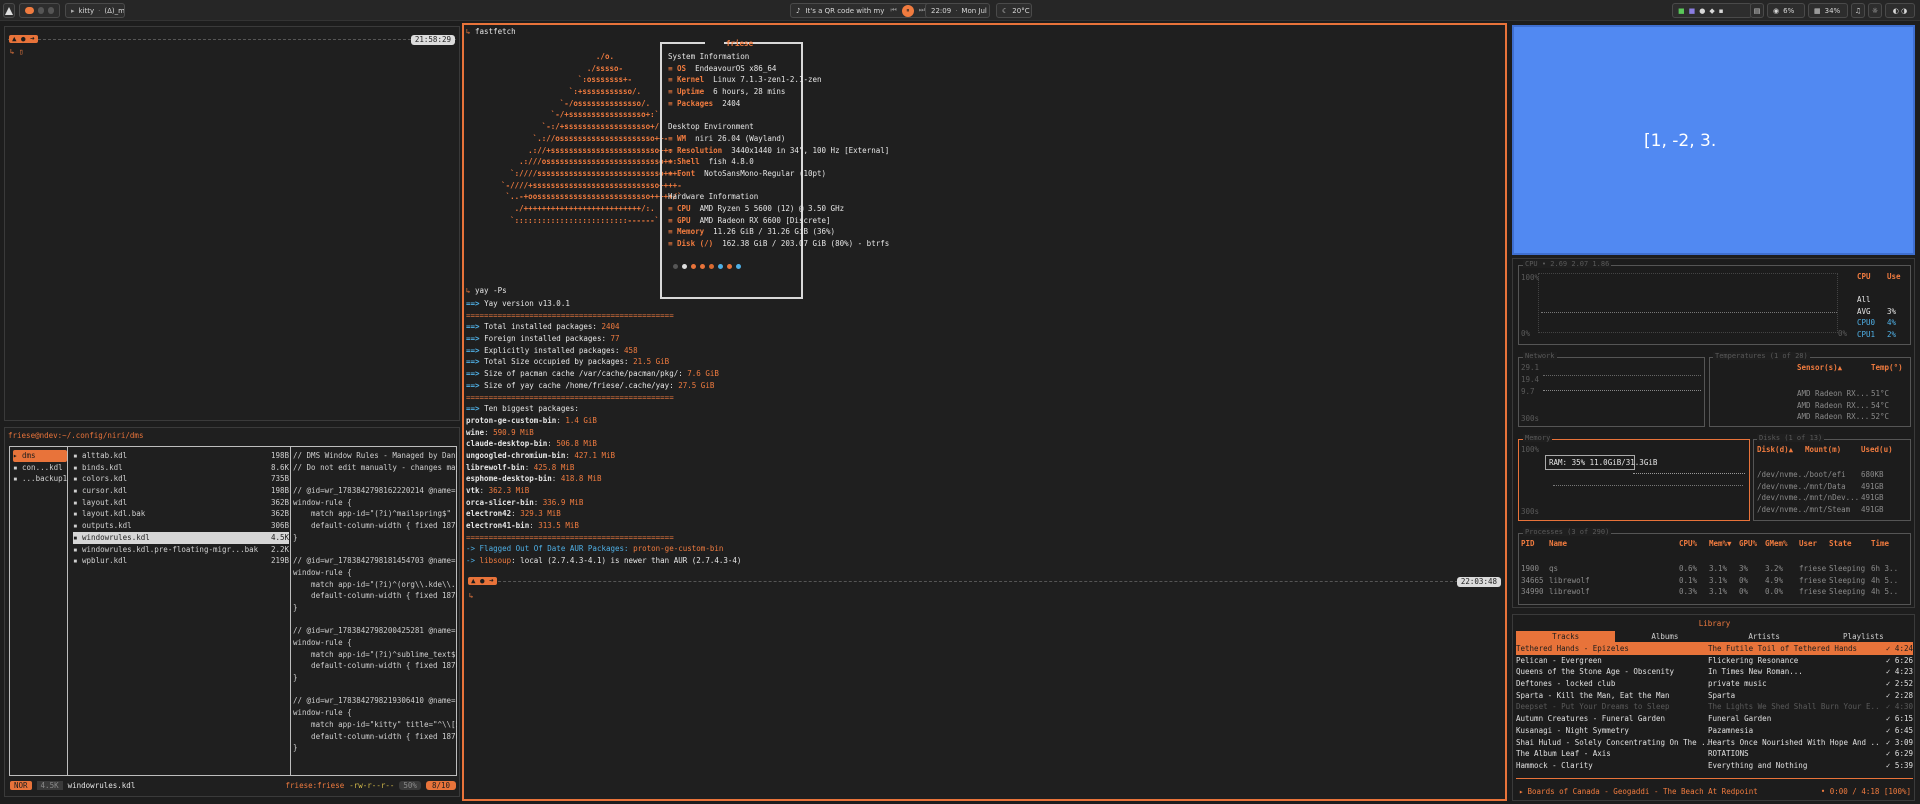 The image size is (1920, 804). Describe the element at coordinates (181, 514) in the screenshot. I see `file-entry: ▪ layout.kdl.bak 362B` at that location.